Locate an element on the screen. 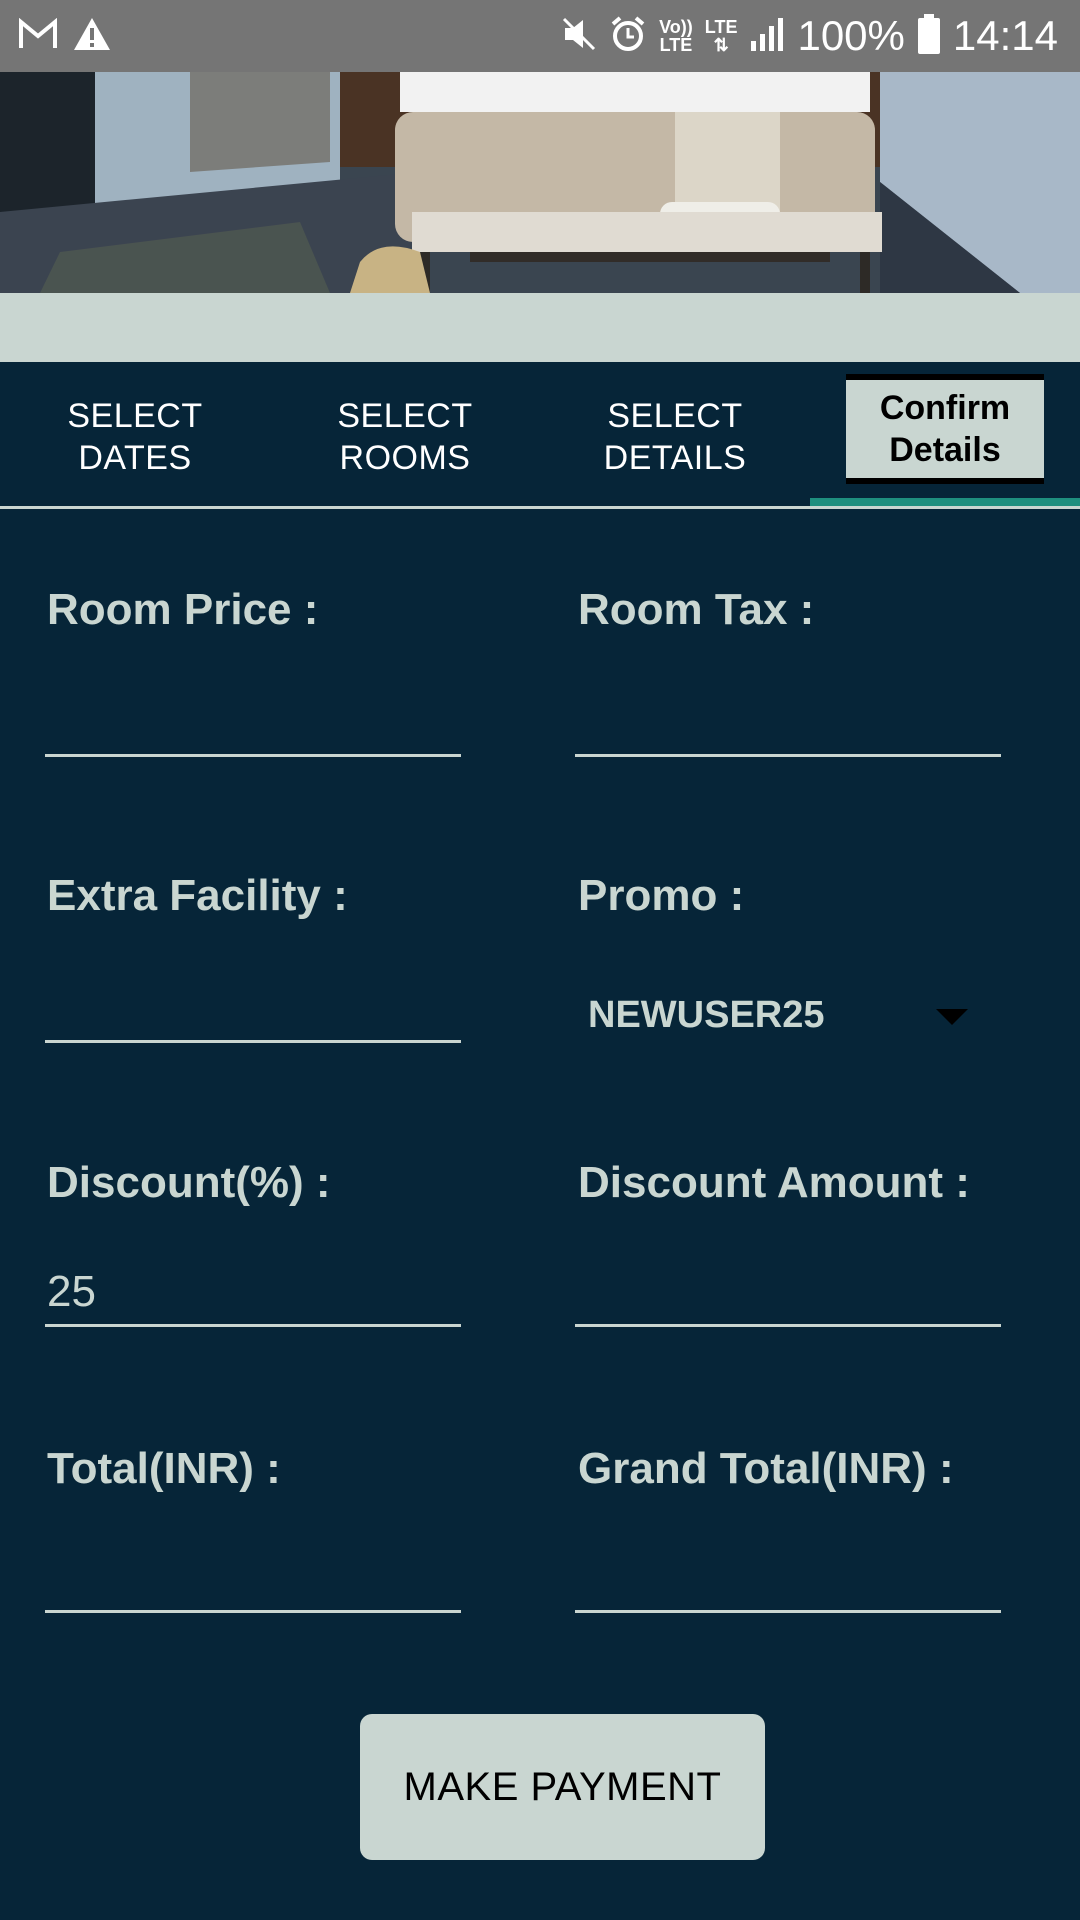  alarm-icon is located at coordinates (628, 36).